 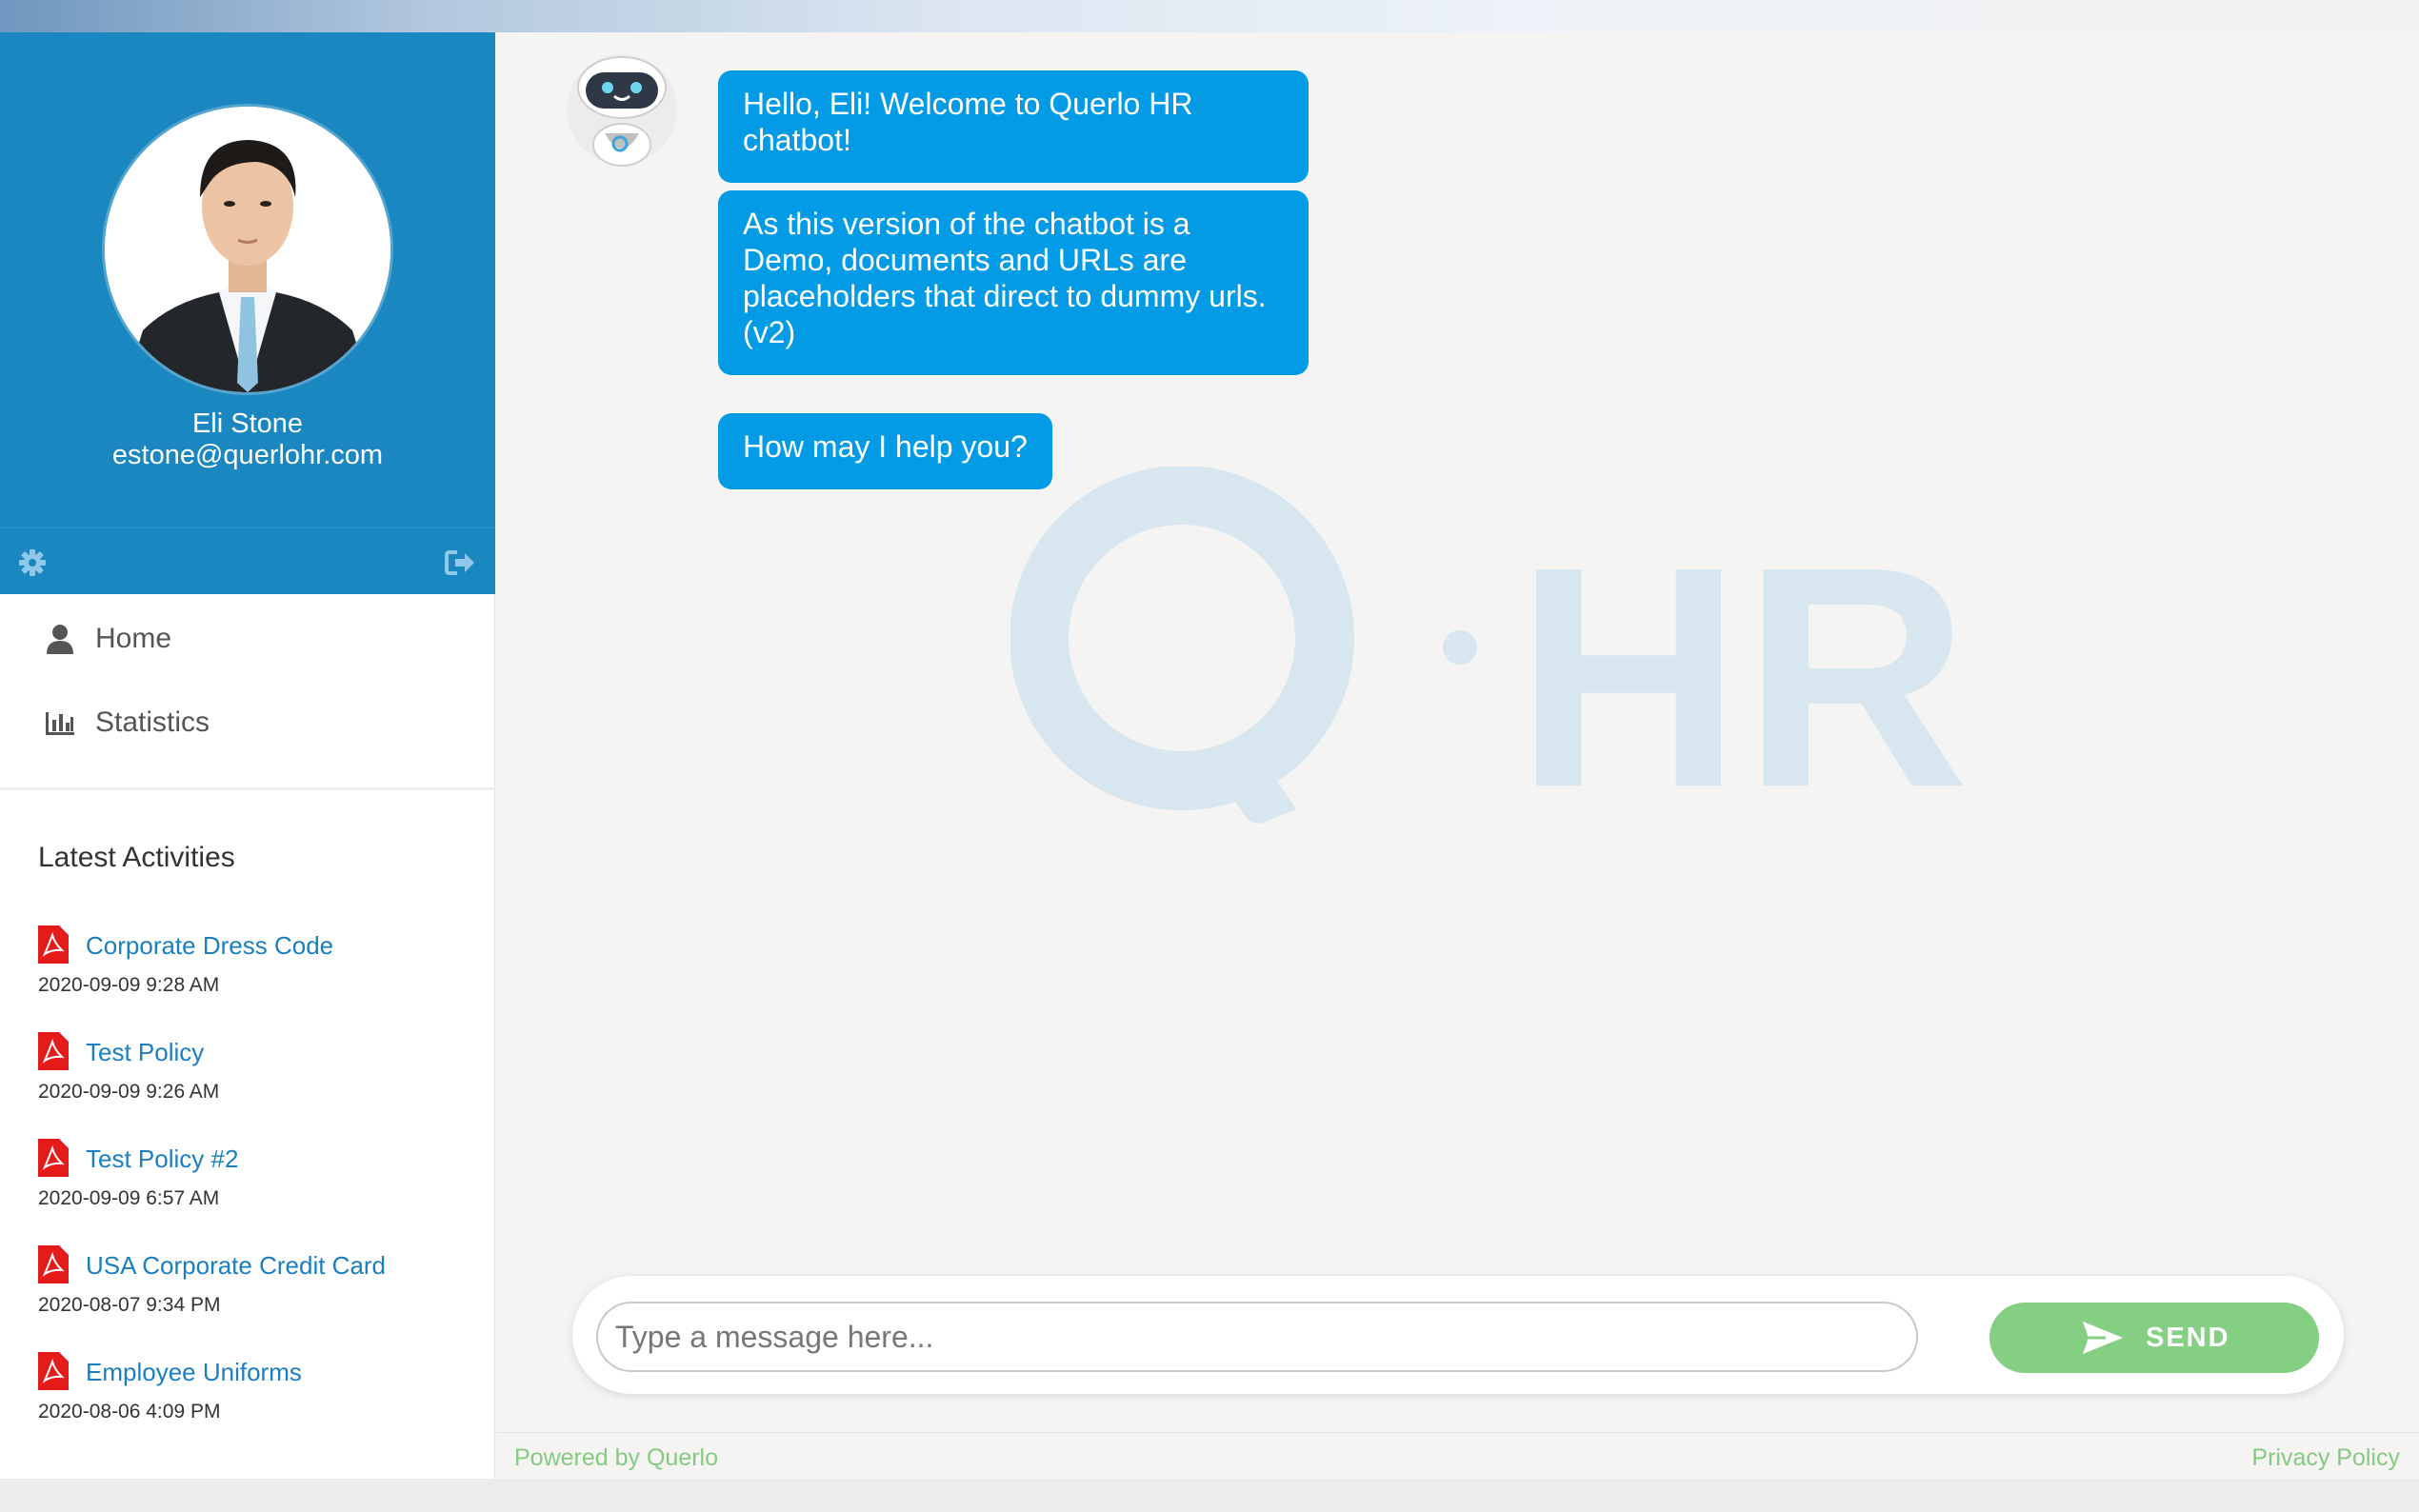 I want to click on user-icon, so click(x=60, y=639).